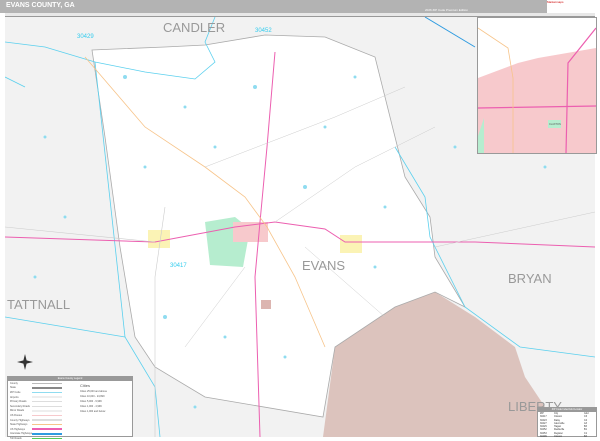 The width and height of the screenshot is (600, 441). What do you see at coordinates (93, 411) in the screenshot?
I see `city-size-item: Cities 1,000 and below` at bounding box center [93, 411].